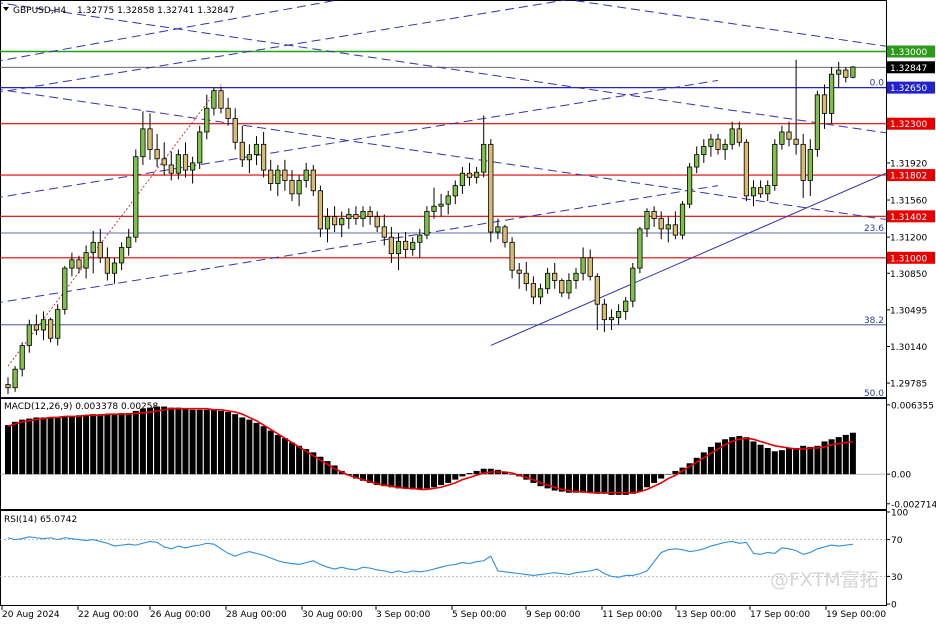 This screenshot has width=936, height=628. Describe the element at coordinates (908, 89) in the screenshot. I see `price-level-label: 1.32650` at that location.